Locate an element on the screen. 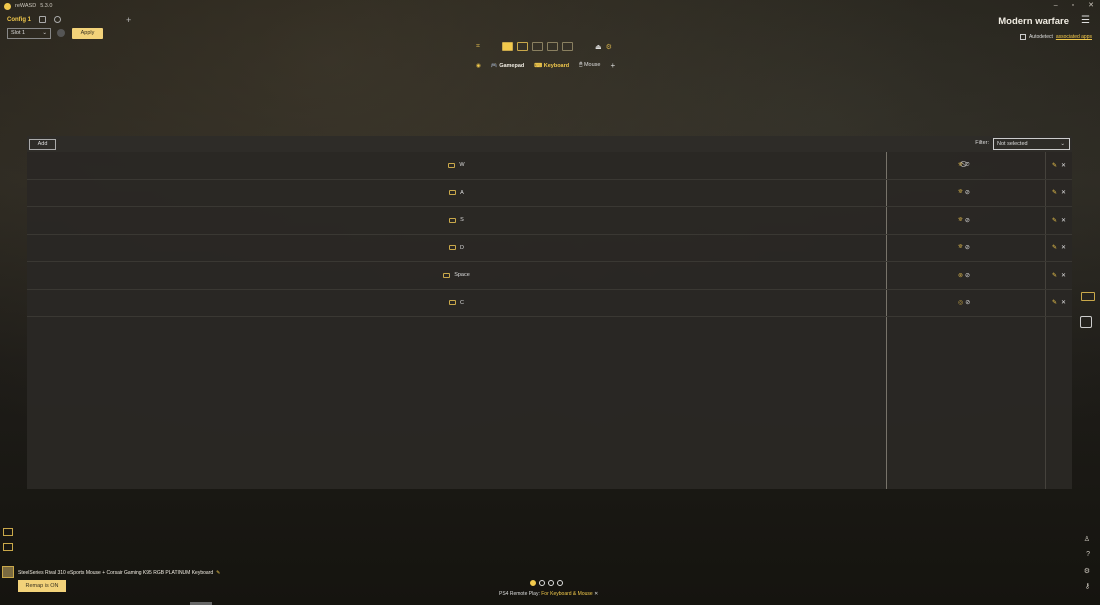 The height and width of the screenshot is (605, 1100). app-logo-icon is located at coordinates (7, 6).